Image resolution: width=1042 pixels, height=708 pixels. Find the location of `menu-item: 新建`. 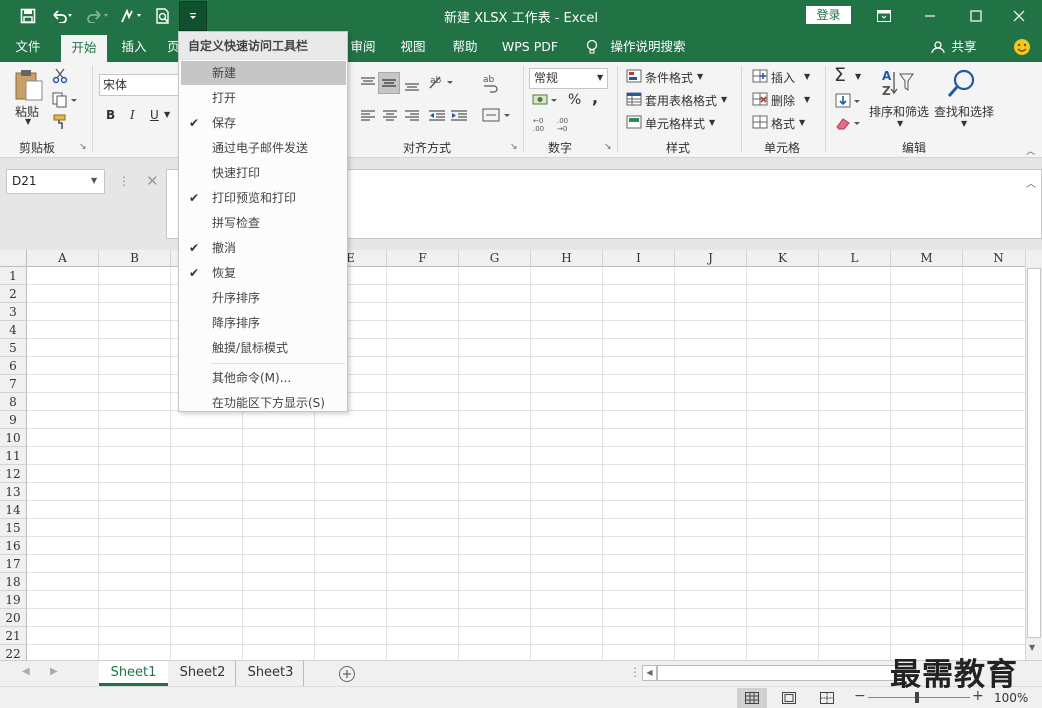

menu-item: 新建 is located at coordinates (263, 73).